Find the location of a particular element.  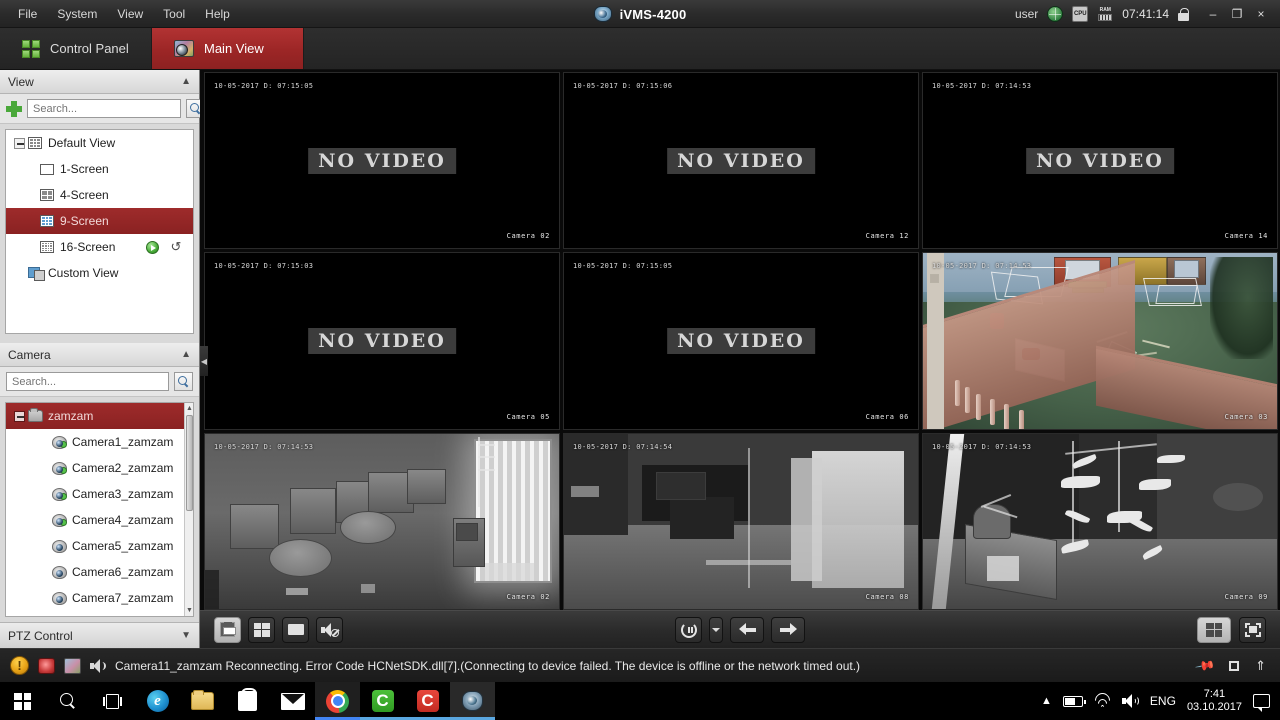

close-button: × is located at coordinates (1261, 14).